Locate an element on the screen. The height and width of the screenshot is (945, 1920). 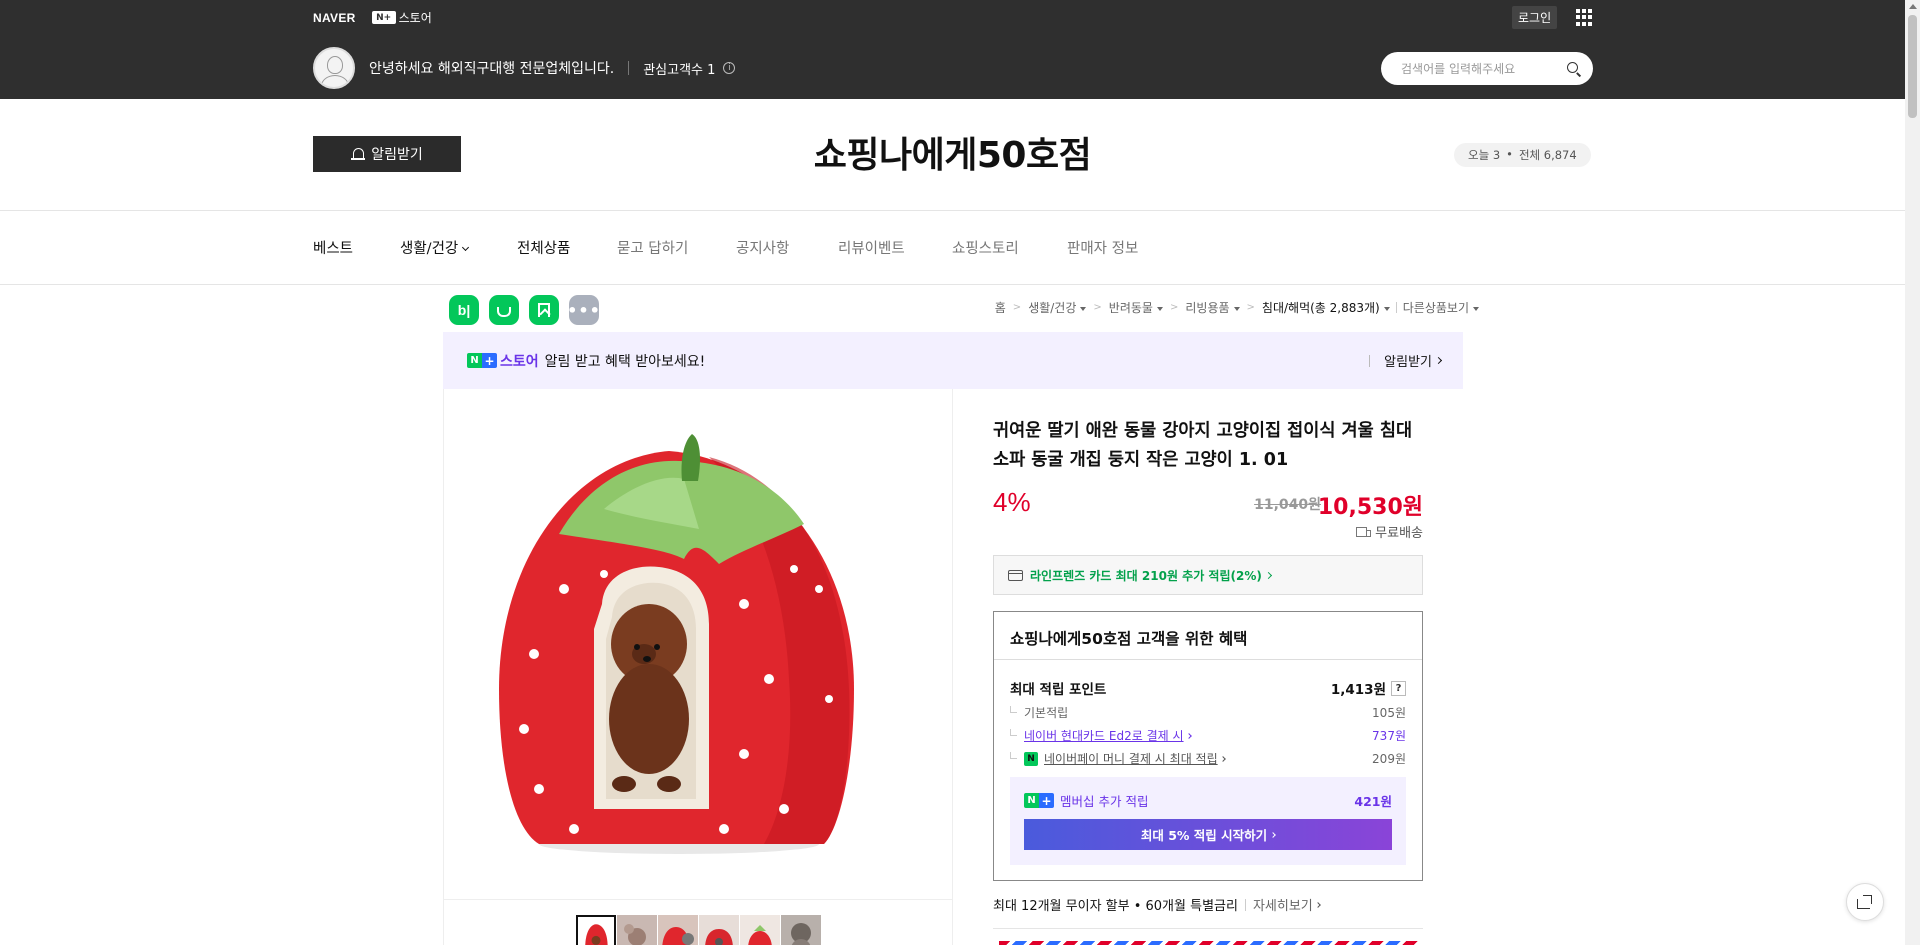
info-icon: i is located at coordinates (729, 68).